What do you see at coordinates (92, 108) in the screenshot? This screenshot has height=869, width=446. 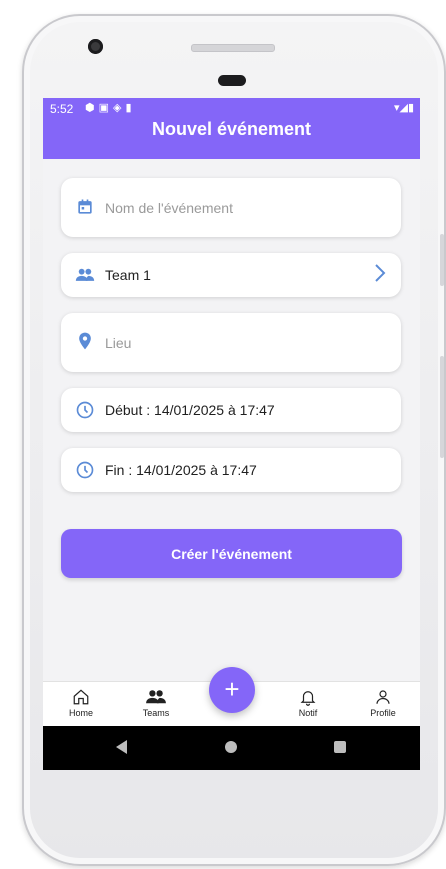 I see `android-icon: ⬢` at bounding box center [92, 108].